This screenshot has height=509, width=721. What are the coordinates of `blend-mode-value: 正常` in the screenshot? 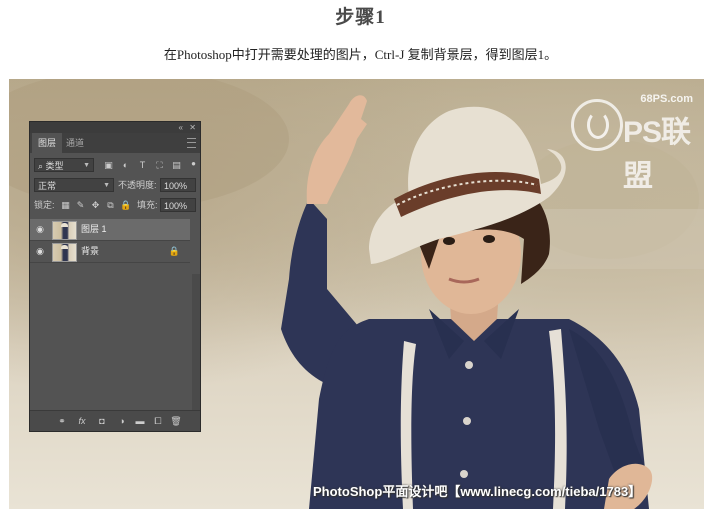 It's located at (47, 186).